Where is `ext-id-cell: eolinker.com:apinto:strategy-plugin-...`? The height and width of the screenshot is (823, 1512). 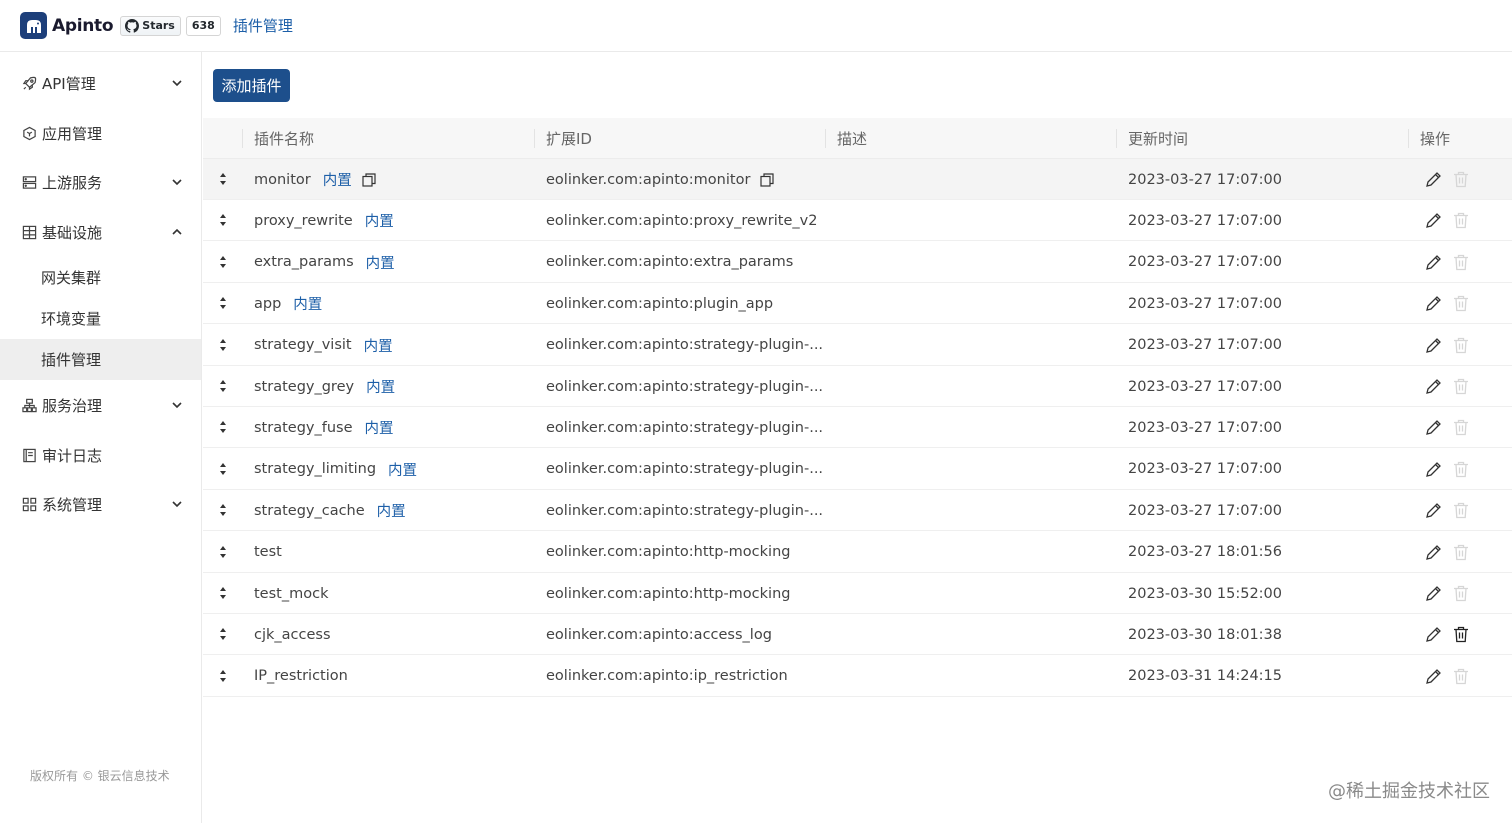 ext-id-cell: eolinker.com:apinto:strategy-plugin-... is located at coordinates (684, 469).